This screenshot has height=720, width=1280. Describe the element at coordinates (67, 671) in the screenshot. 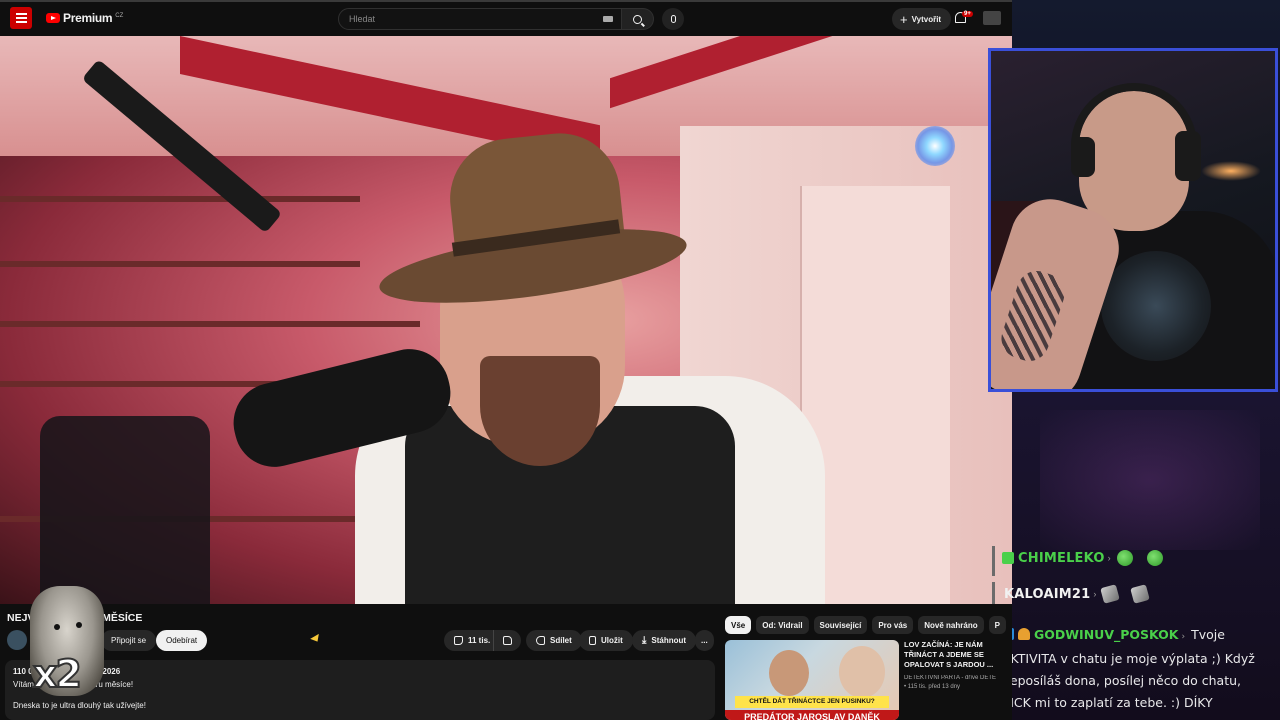

I see `description-date: 110 0… zhlédnutí 13. 8. 2026` at that location.